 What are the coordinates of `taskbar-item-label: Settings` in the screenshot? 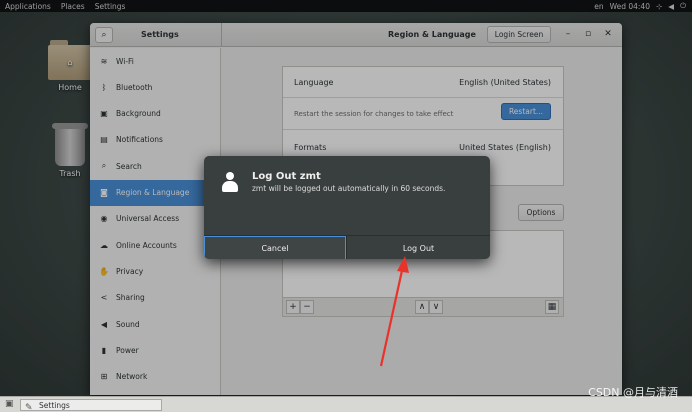 It's located at (54, 405).